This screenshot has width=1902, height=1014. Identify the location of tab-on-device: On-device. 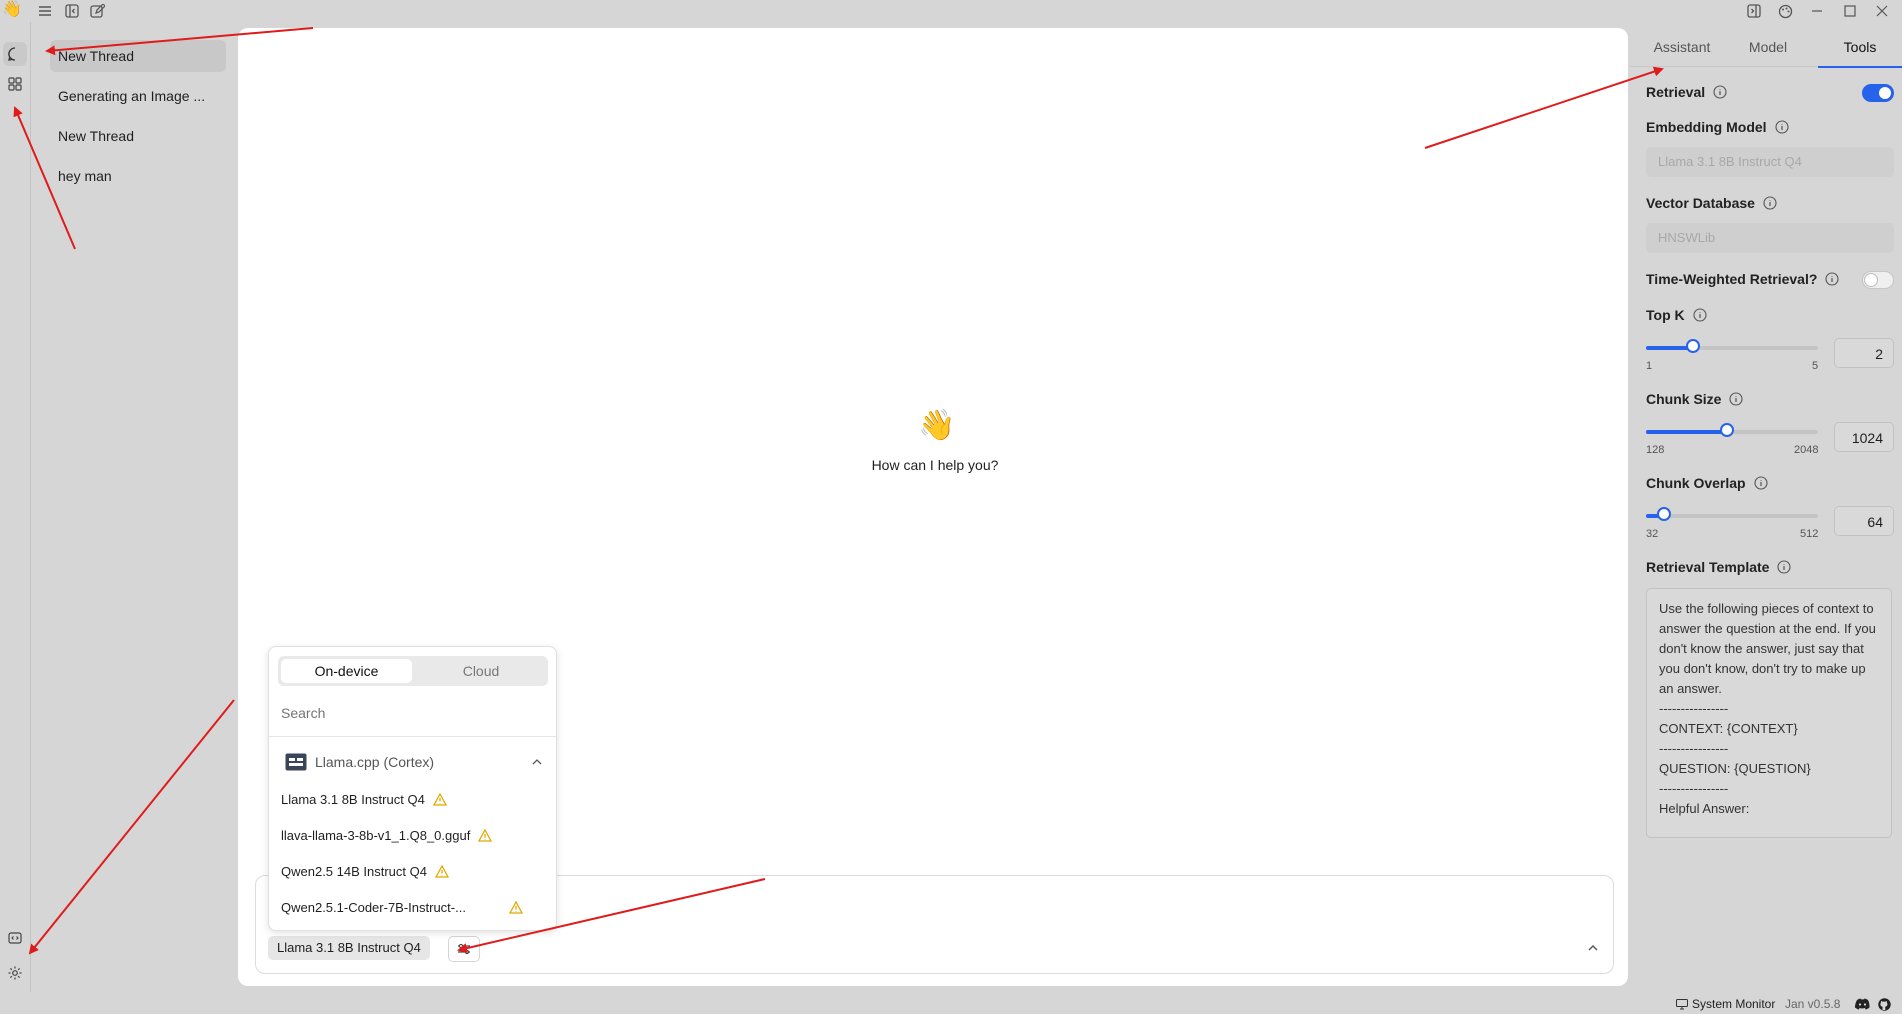
(346, 671).